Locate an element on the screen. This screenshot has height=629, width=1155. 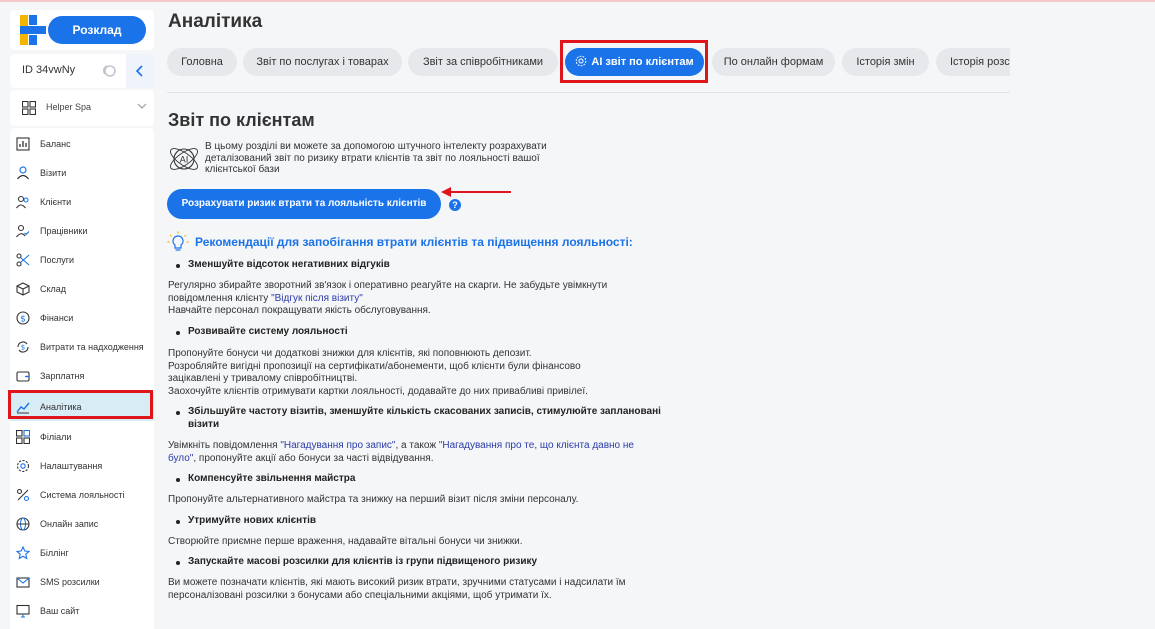
tab-home: Головна is located at coordinates (202, 62).